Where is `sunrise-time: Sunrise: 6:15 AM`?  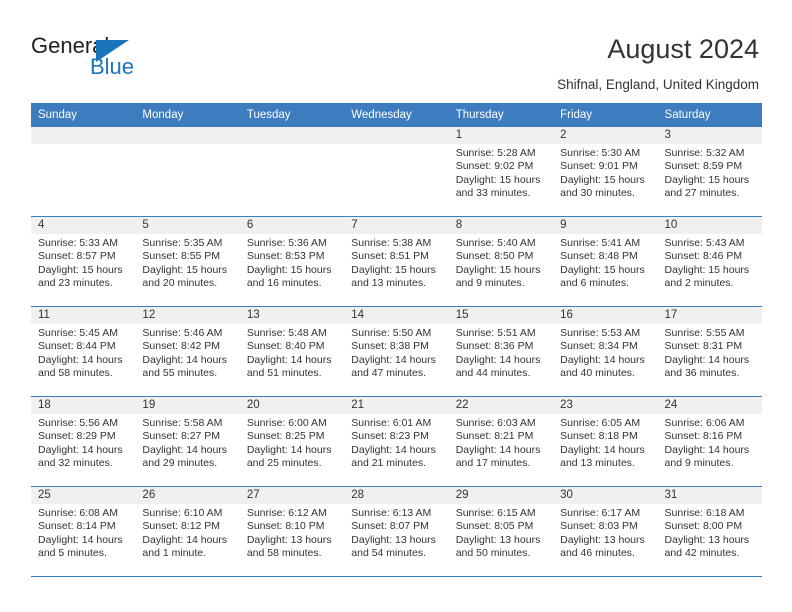
sunrise-time: Sunrise: 6:15 AM is located at coordinates (495, 513).